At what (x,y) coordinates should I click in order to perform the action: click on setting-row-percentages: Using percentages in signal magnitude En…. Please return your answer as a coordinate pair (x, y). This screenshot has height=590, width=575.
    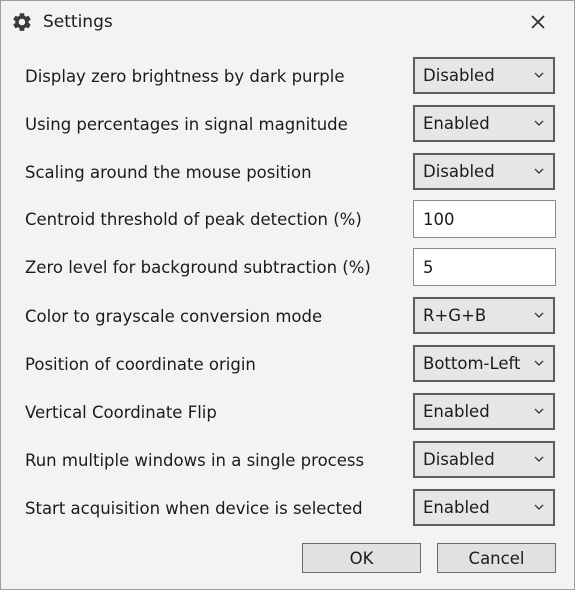
    Looking at the image, I should click on (287, 125).